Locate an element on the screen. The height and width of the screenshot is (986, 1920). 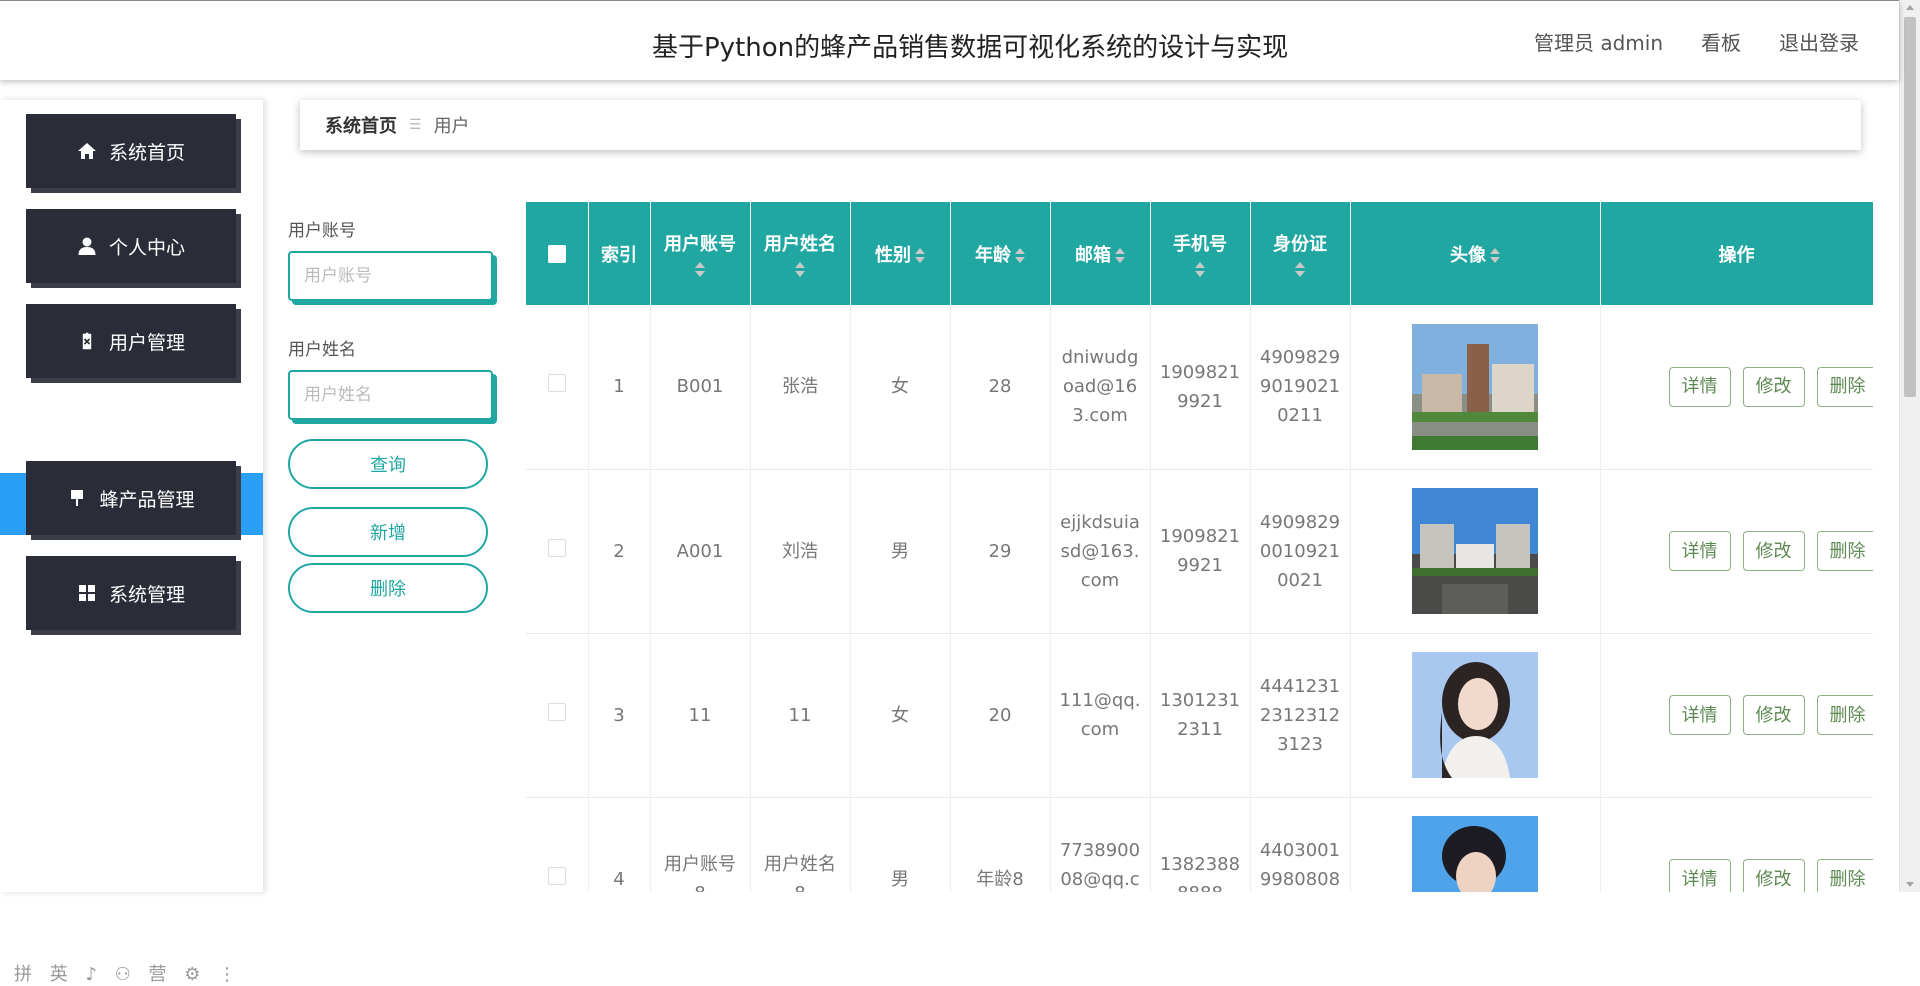
cell-id-card: 444123123123123123 is located at coordinates (1300, 715).